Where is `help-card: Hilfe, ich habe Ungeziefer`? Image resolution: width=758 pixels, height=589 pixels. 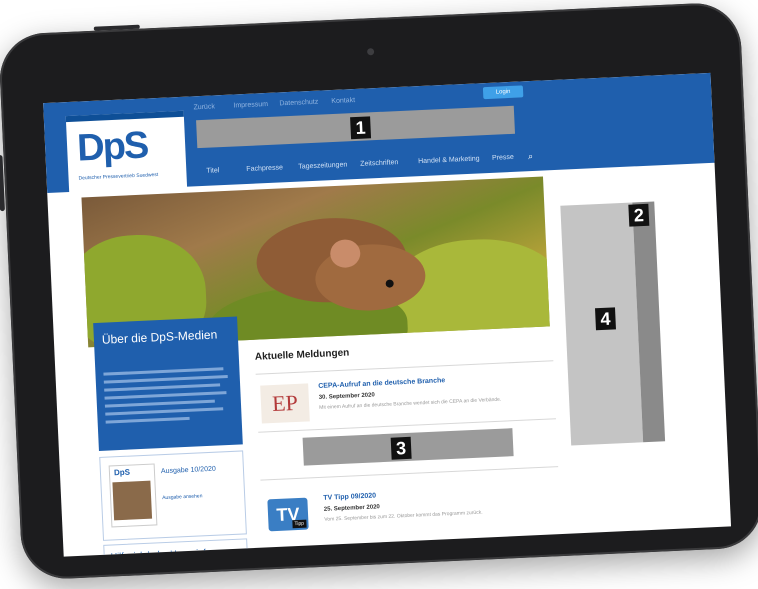
help-card: Hilfe, ich habe Ungeziefer is located at coordinates (176, 547).